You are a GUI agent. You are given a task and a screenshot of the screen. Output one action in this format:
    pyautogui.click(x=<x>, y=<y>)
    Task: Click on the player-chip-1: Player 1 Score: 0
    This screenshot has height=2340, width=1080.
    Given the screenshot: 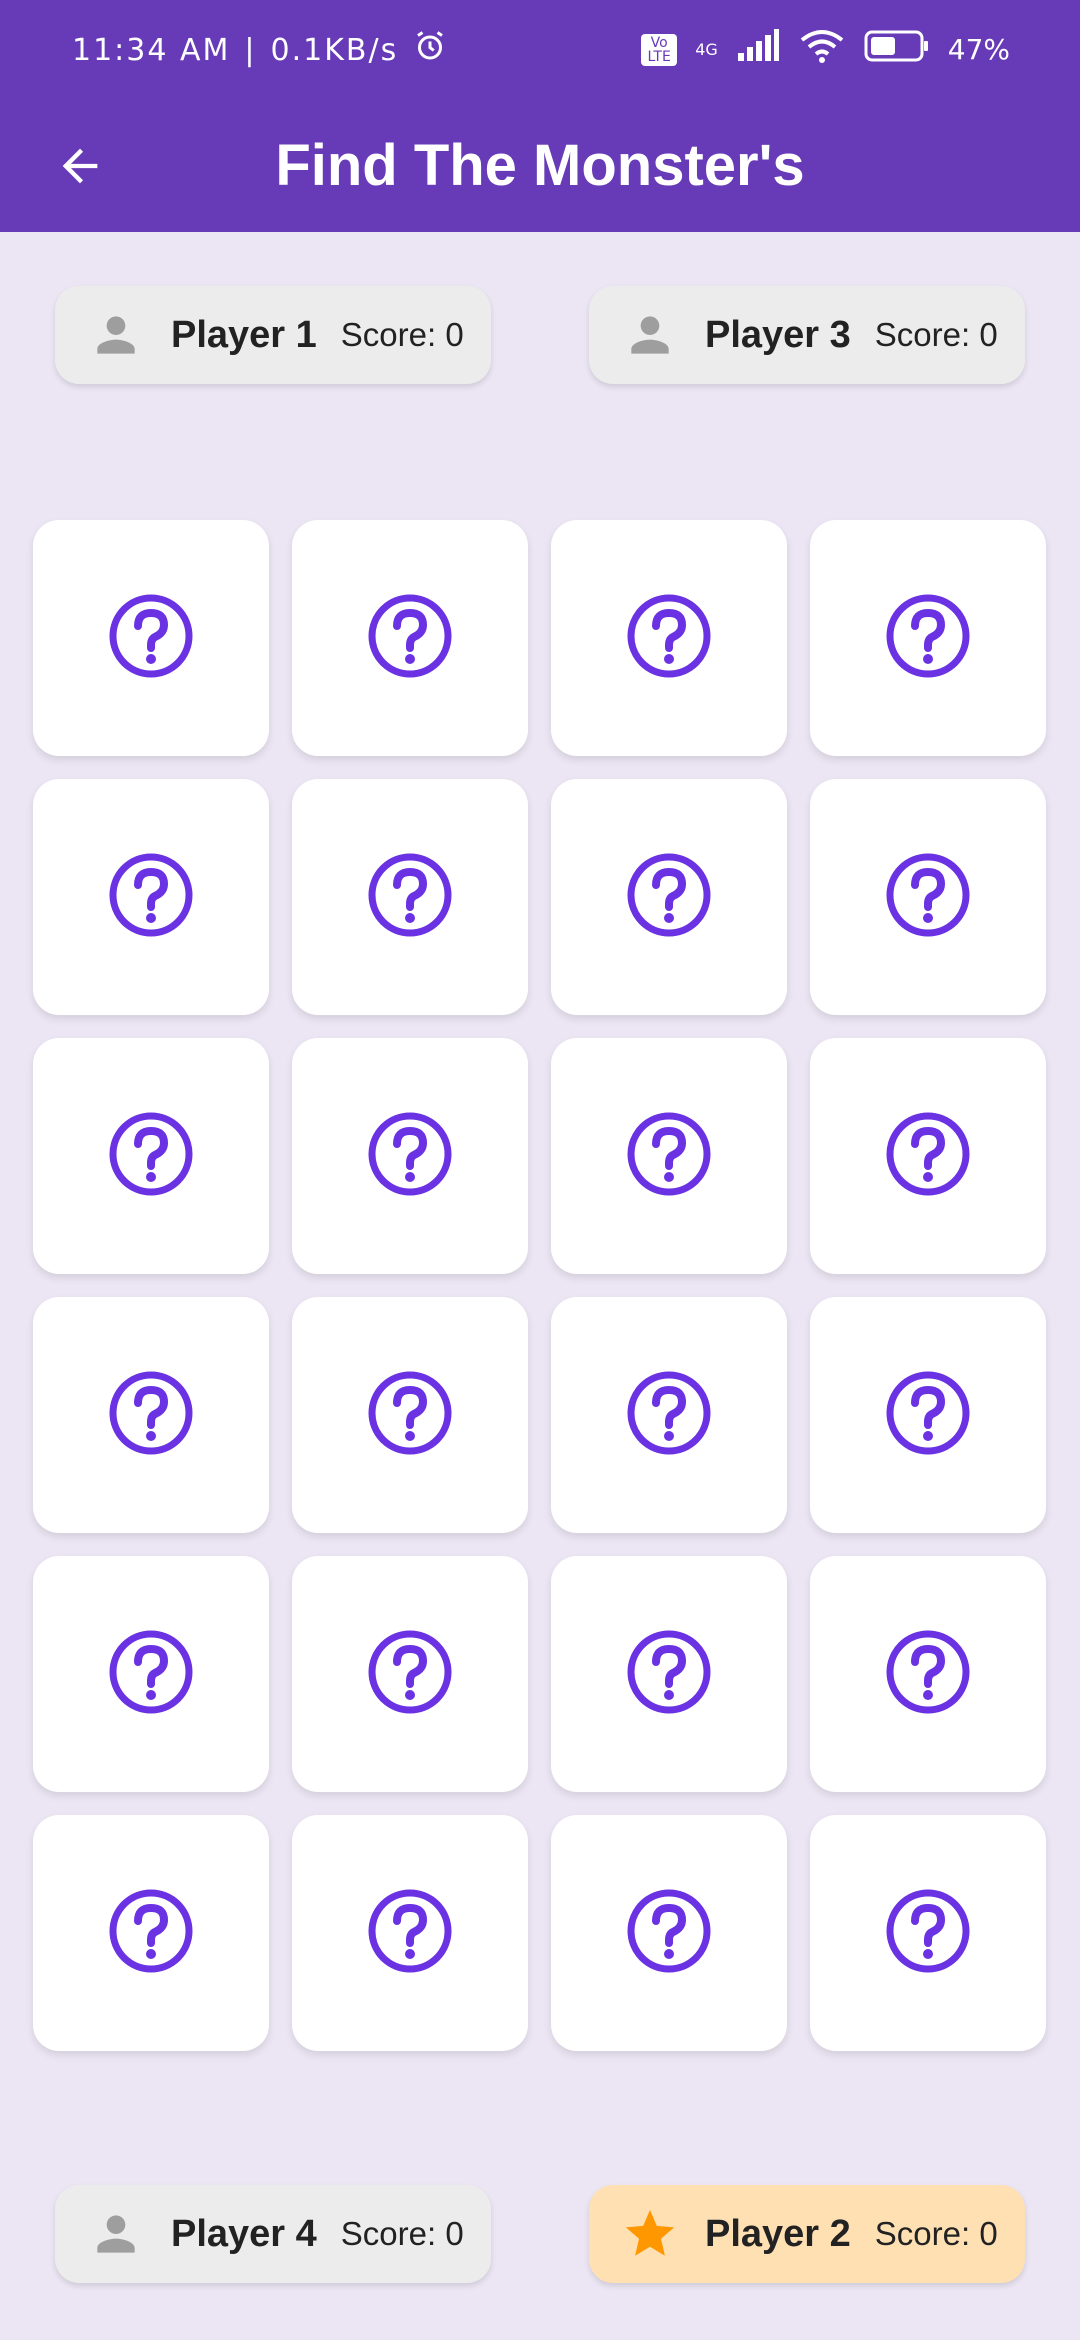 What is the action you would take?
    pyautogui.click(x=273, y=335)
    